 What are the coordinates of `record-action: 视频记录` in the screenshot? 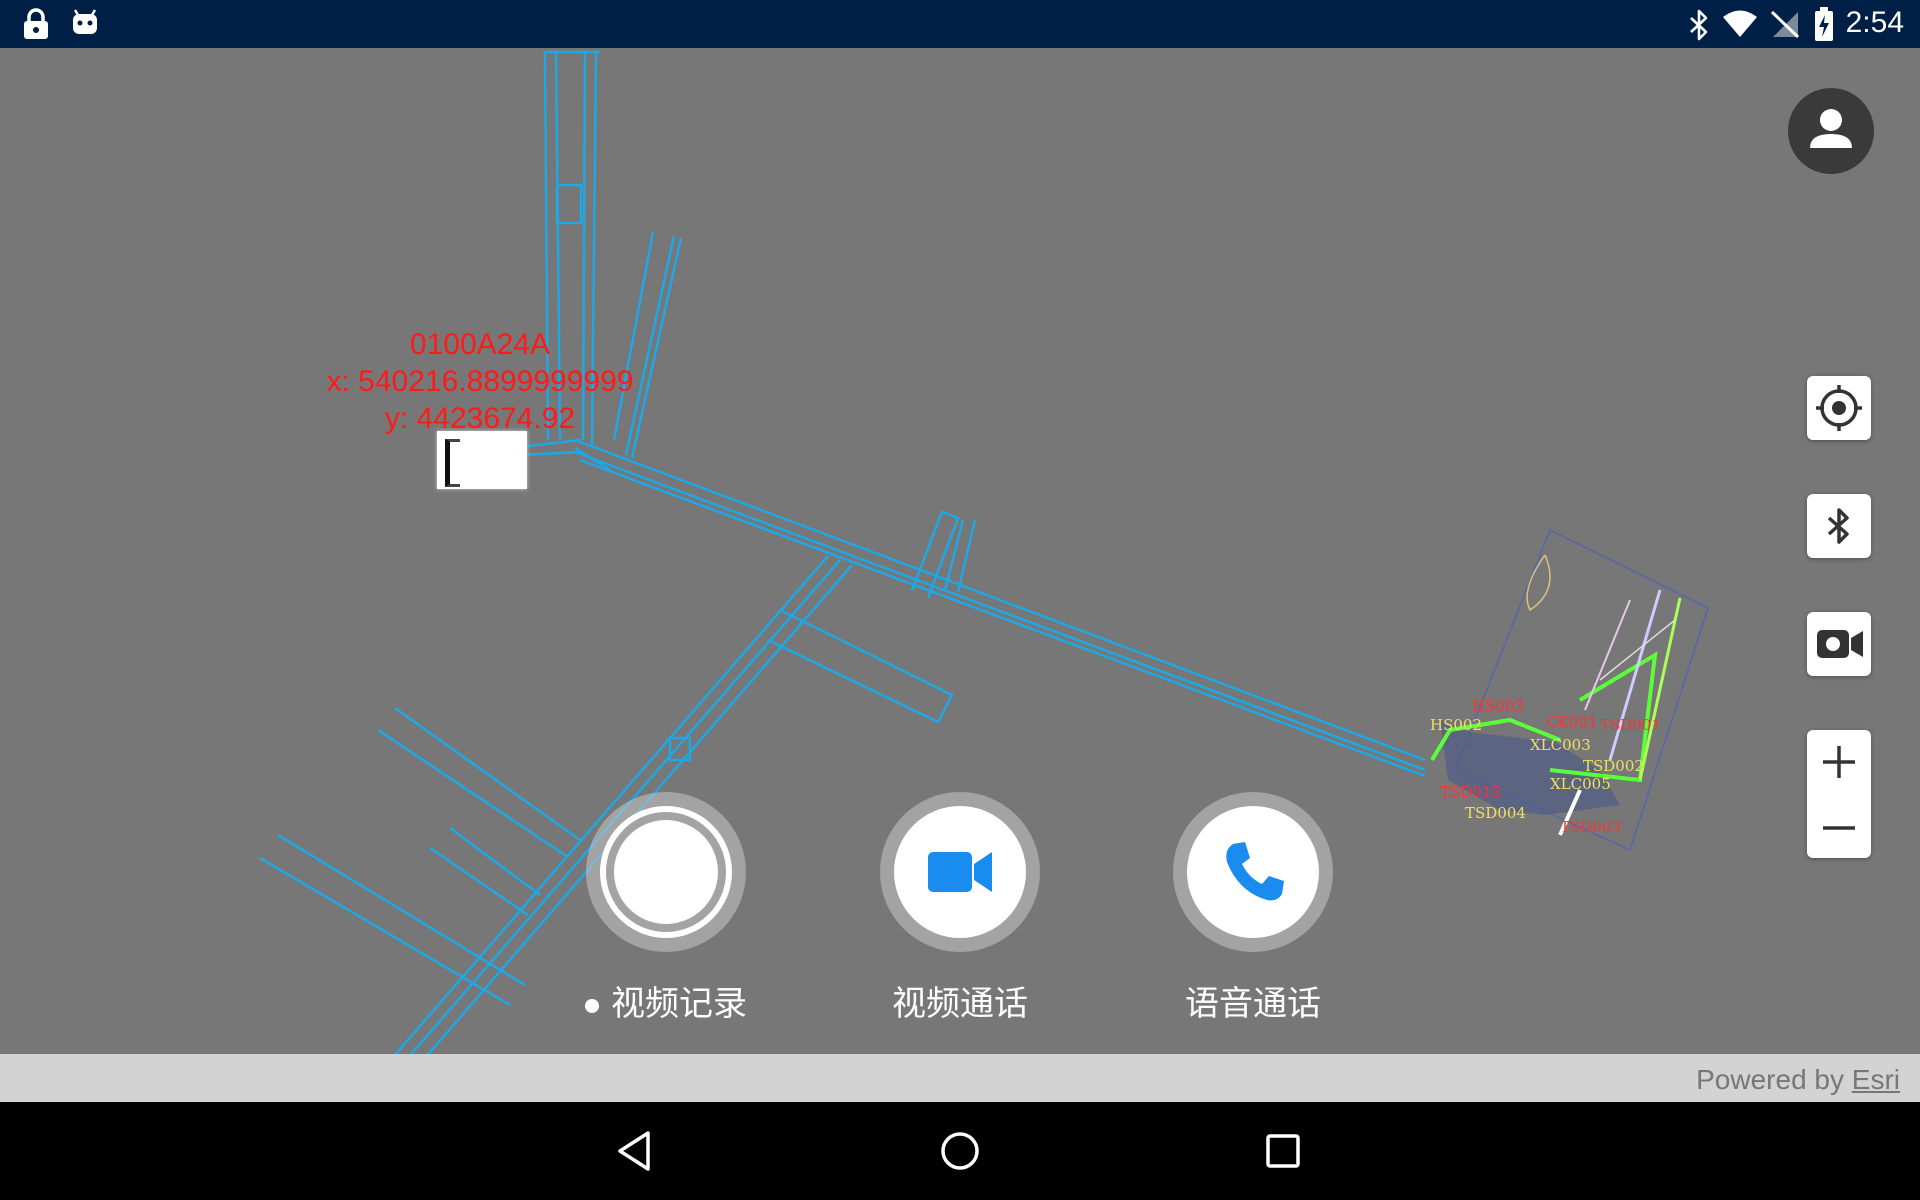 It's located at (666, 908).